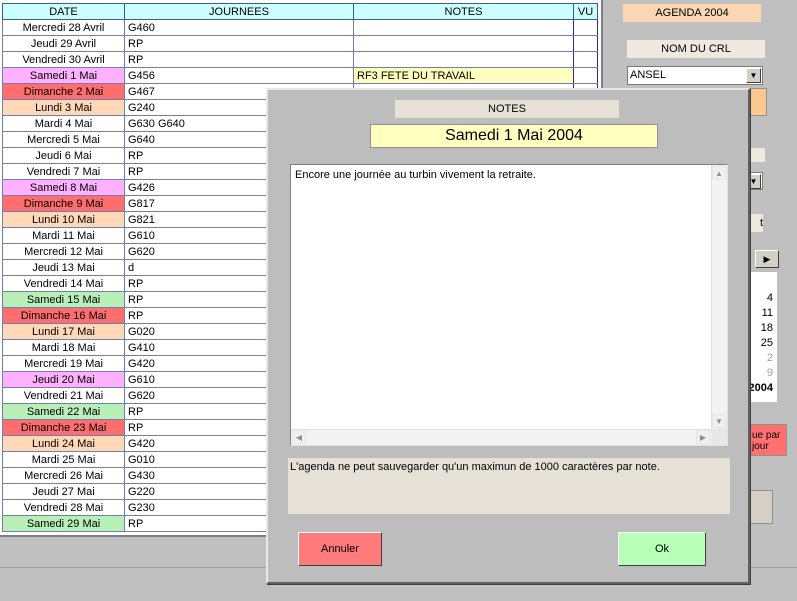 The width and height of the screenshot is (797, 601). What do you see at coordinates (63, 379) in the screenshot?
I see `cell-date: Jeudi 20 Mai` at bounding box center [63, 379].